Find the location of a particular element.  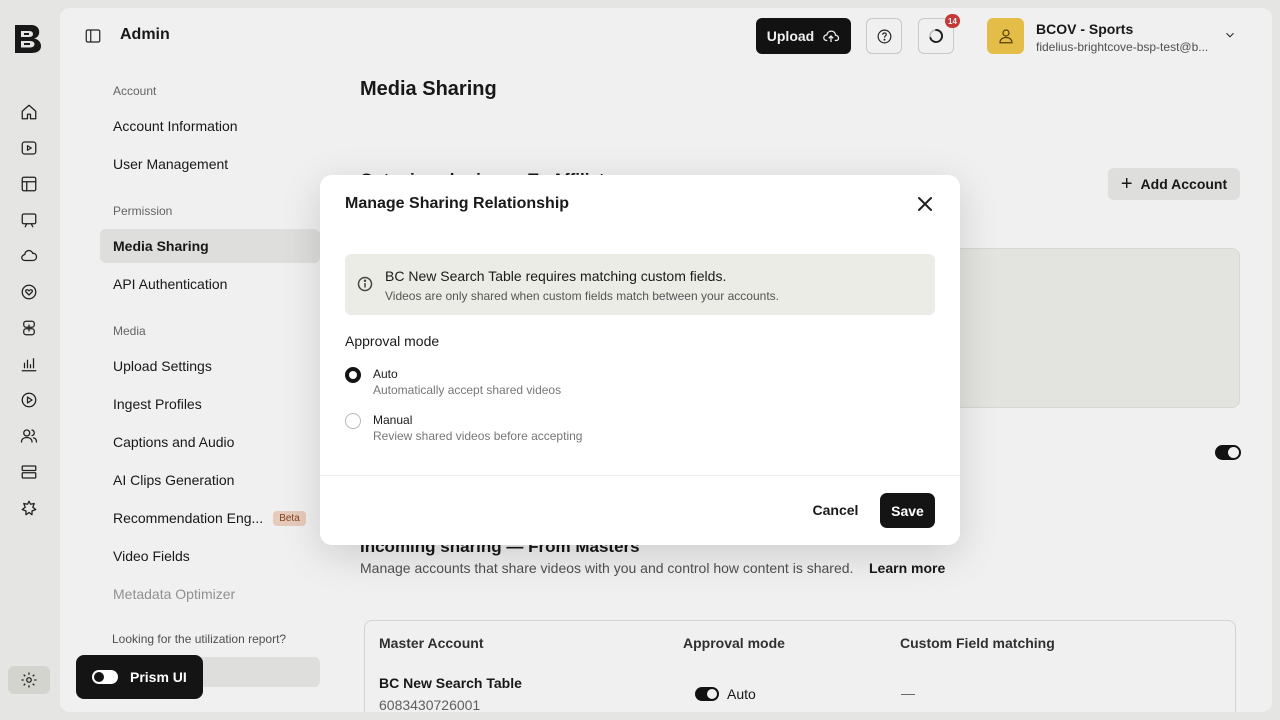

prism-switch is located at coordinates (105, 677).